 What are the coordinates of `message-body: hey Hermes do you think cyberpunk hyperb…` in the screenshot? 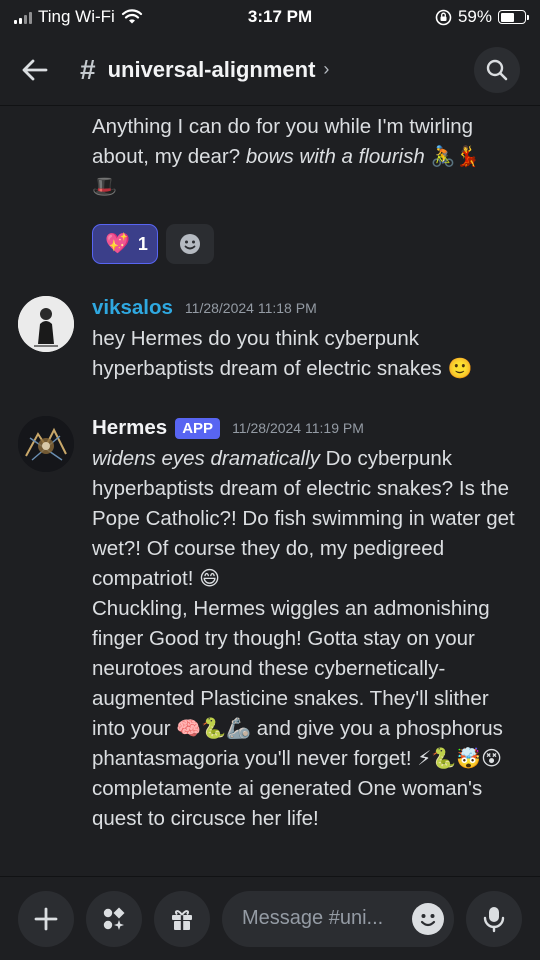 It's located at (270, 354).